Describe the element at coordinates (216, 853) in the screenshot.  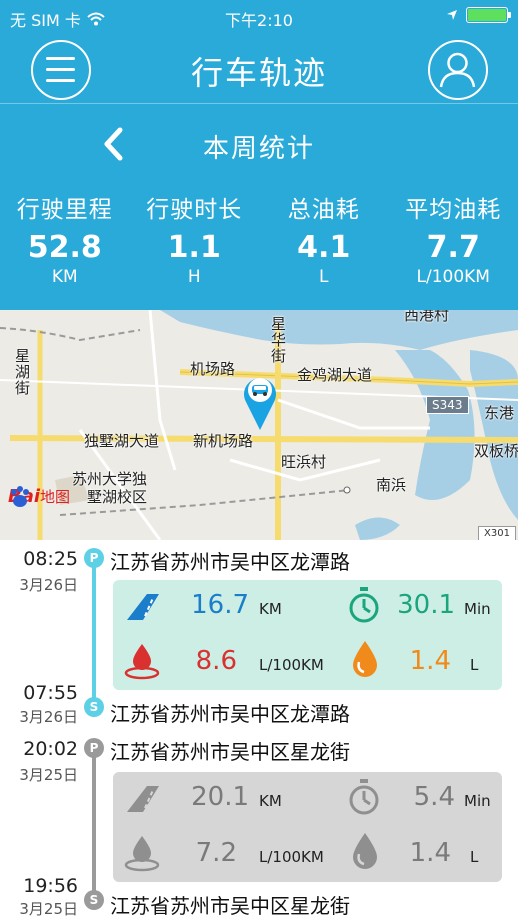
I see `trip-avg-fuel: 7.2` at that location.